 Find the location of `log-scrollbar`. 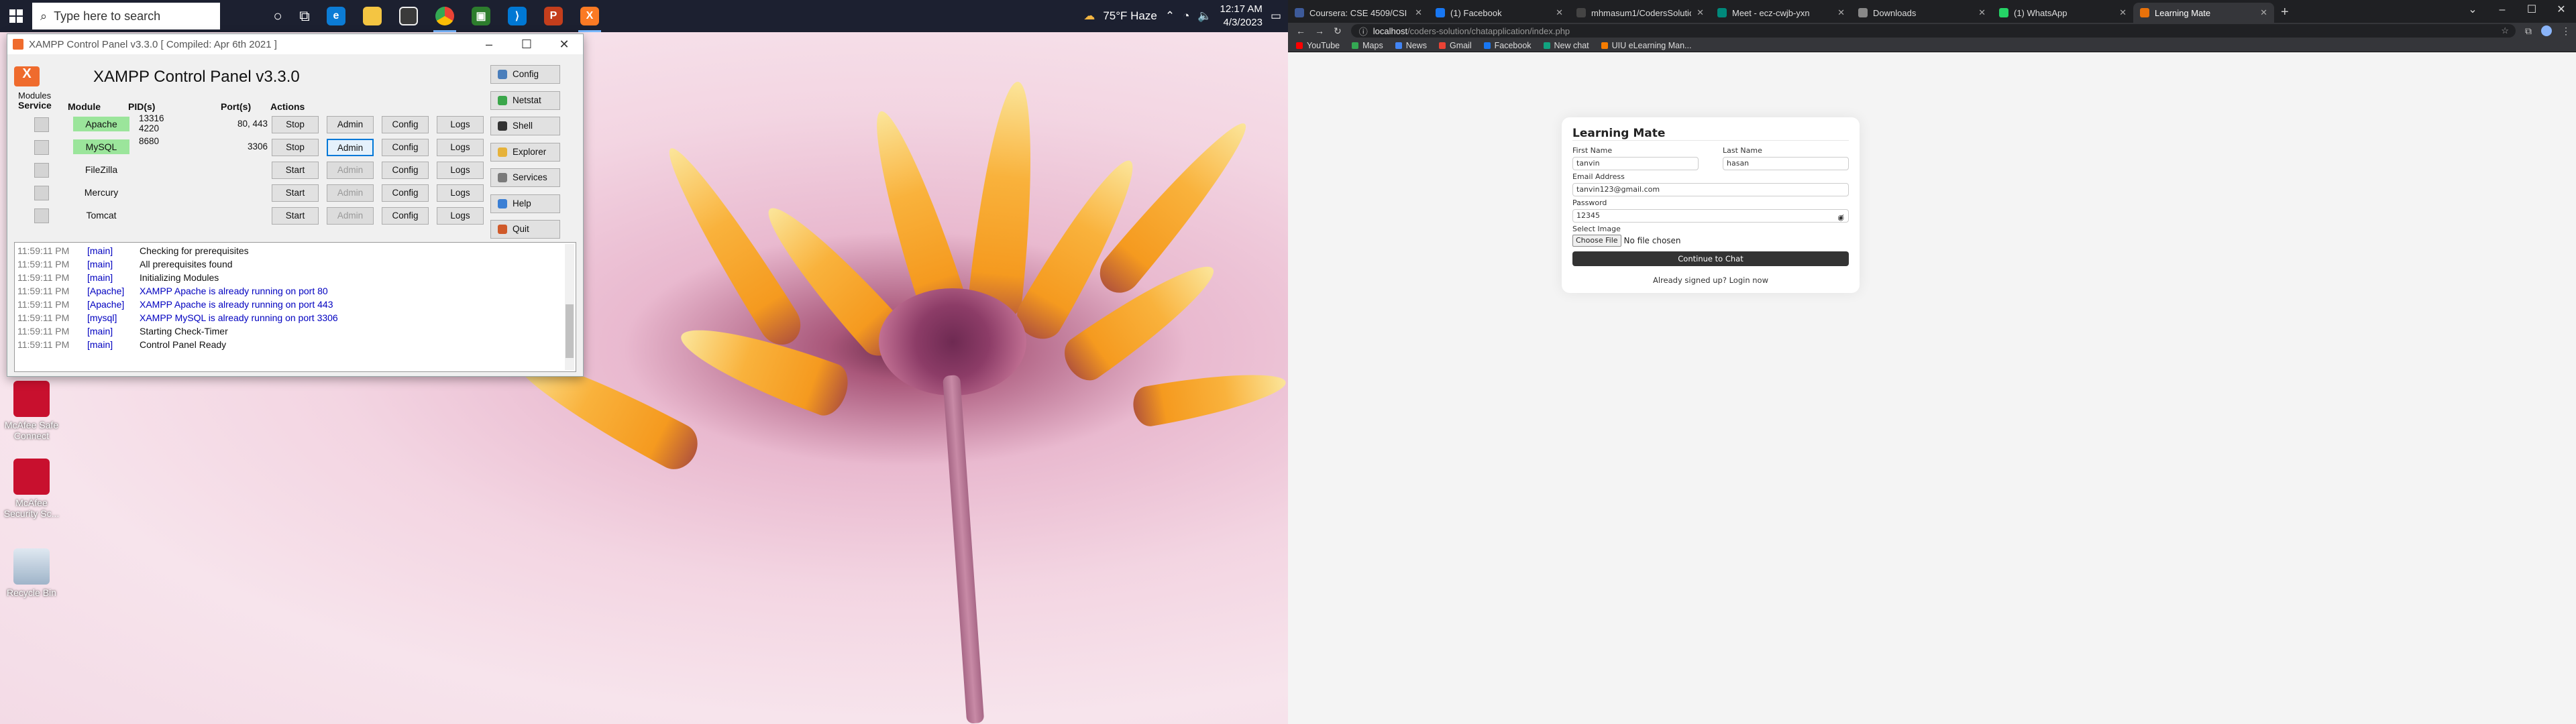

log-scrollbar is located at coordinates (569, 307).